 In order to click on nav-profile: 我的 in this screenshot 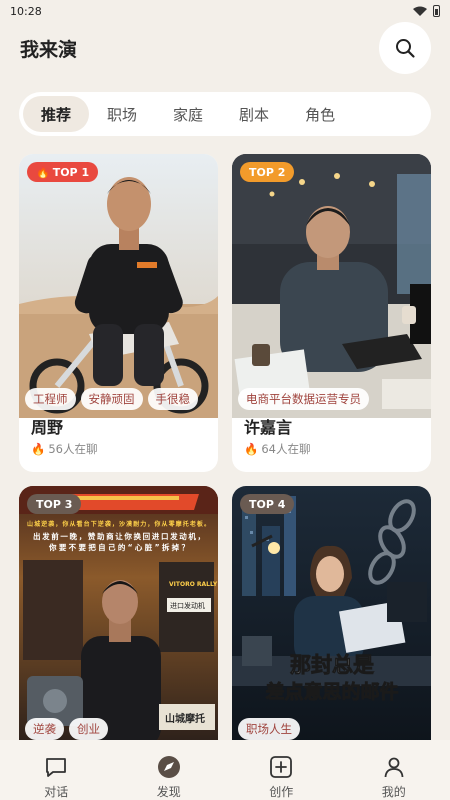, I will do `click(394, 777)`.